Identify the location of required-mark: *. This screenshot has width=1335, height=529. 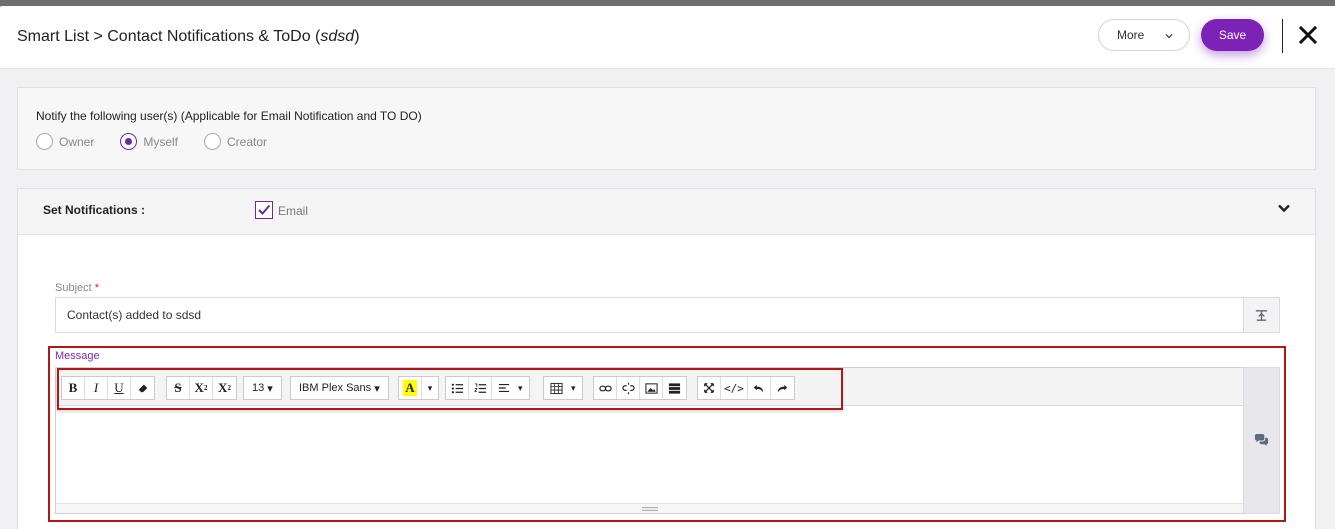
(97, 288).